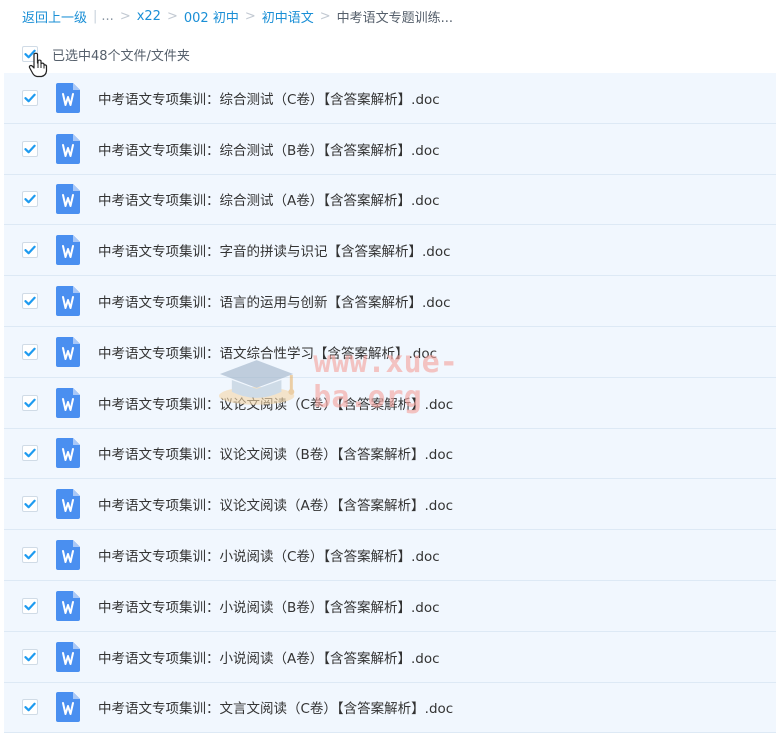  I want to click on file-row: 中考语文专项集训：语言的运用与创新【含答案解析】.doc, so click(390, 301).